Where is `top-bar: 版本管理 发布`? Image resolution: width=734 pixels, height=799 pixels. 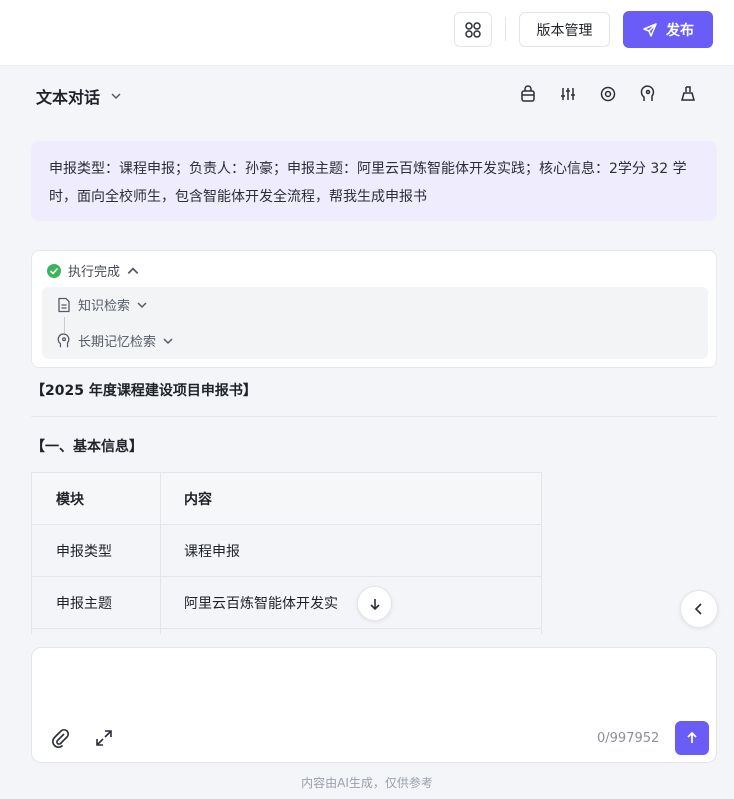
top-bar: 版本管理 发布 is located at coordinates (367, 33).